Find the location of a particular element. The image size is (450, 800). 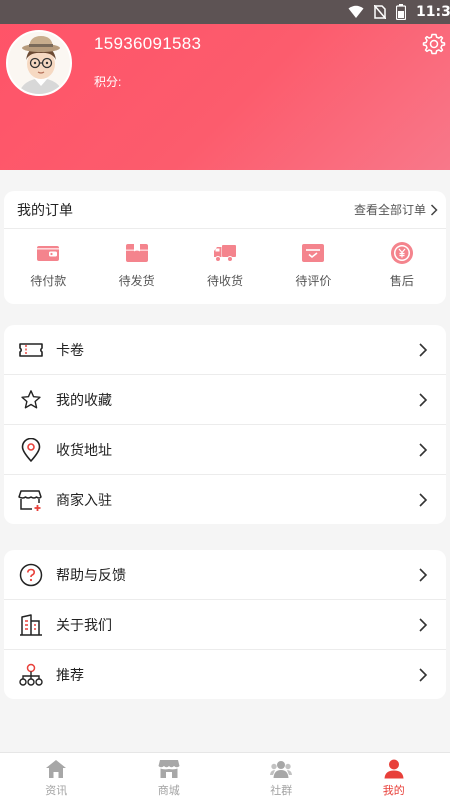

tab-mine: 我的 is located at coordinates (394, 776).